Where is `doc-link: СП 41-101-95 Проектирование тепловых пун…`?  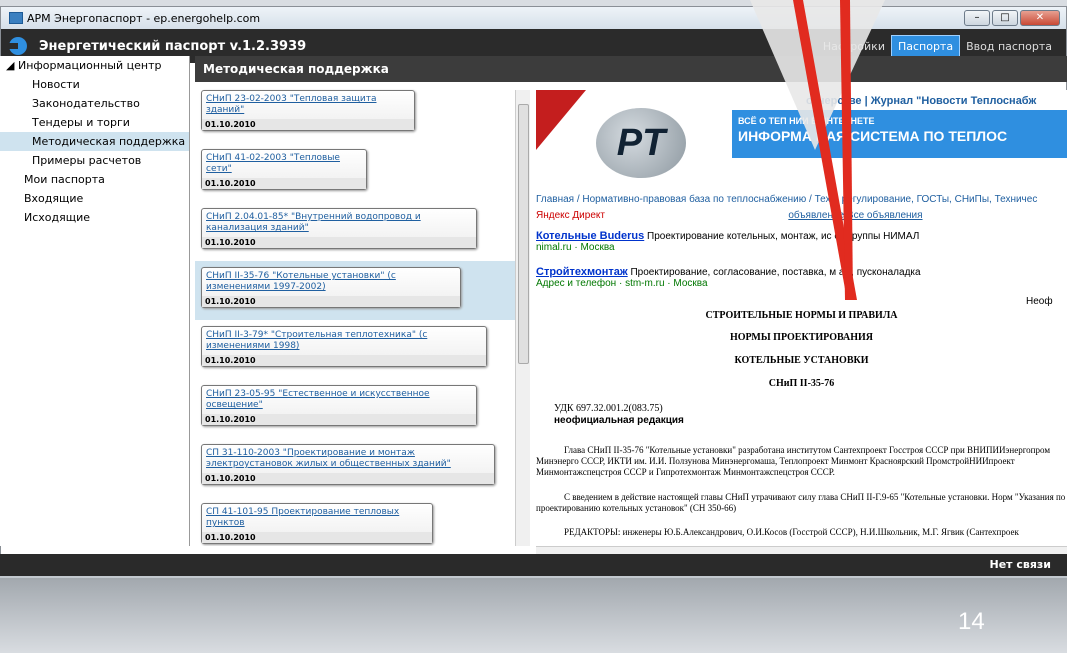 doc-link: СП 41-101-95 Проектирование тепловых пун… is located at coordinates (317, 518).